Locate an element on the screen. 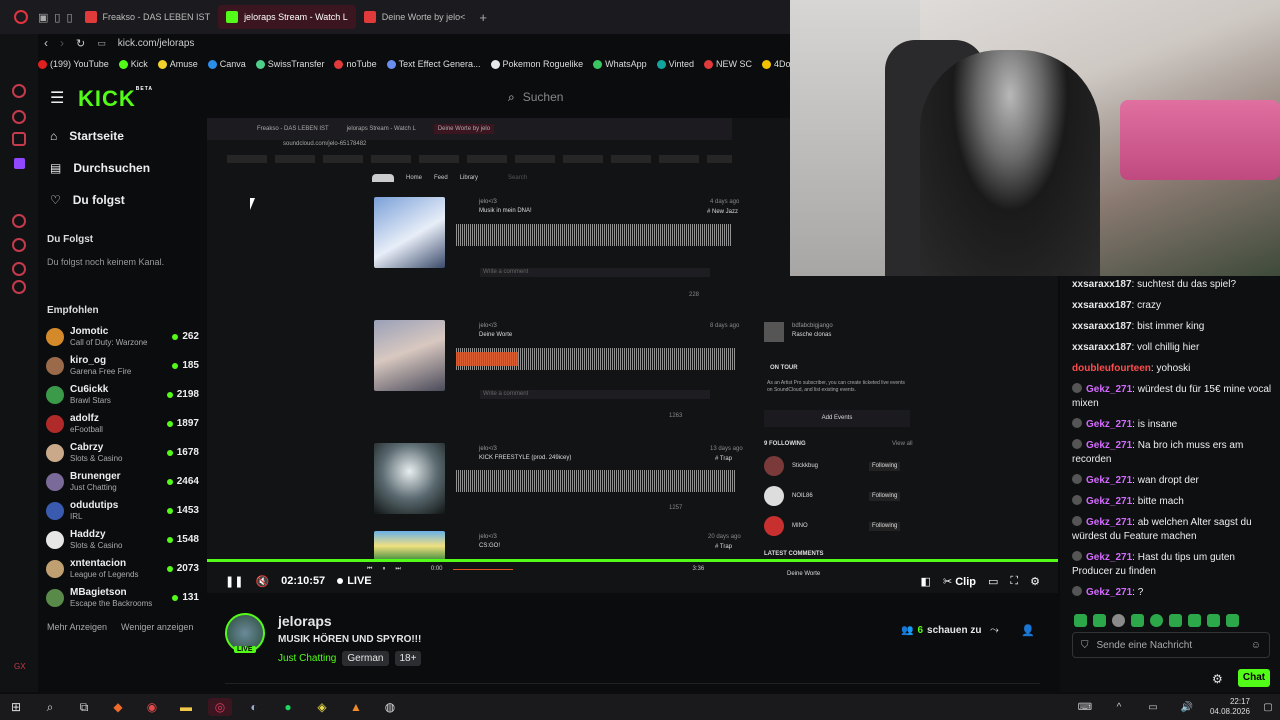 The width and height of the screenshot is (1280, 720). bookmark-7: Pokemon Roguelike is located at coordinates (536, 64).